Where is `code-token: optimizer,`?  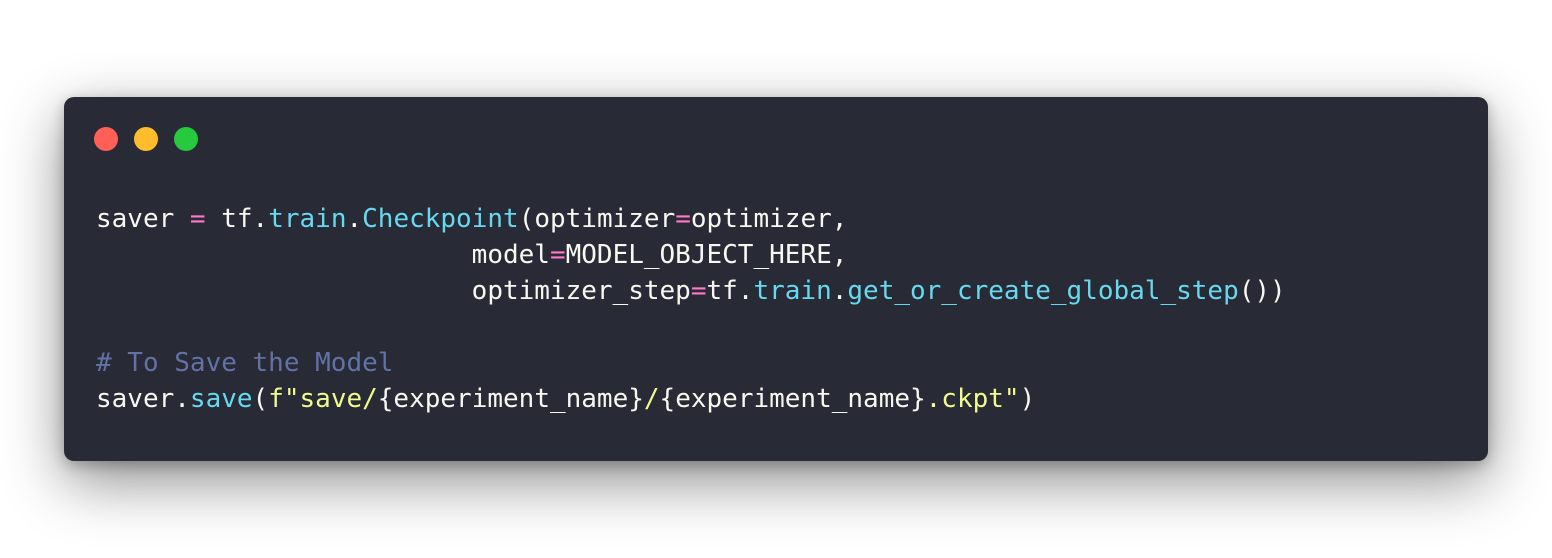 code-token: optimizer, is located at coordinates (769, 219).